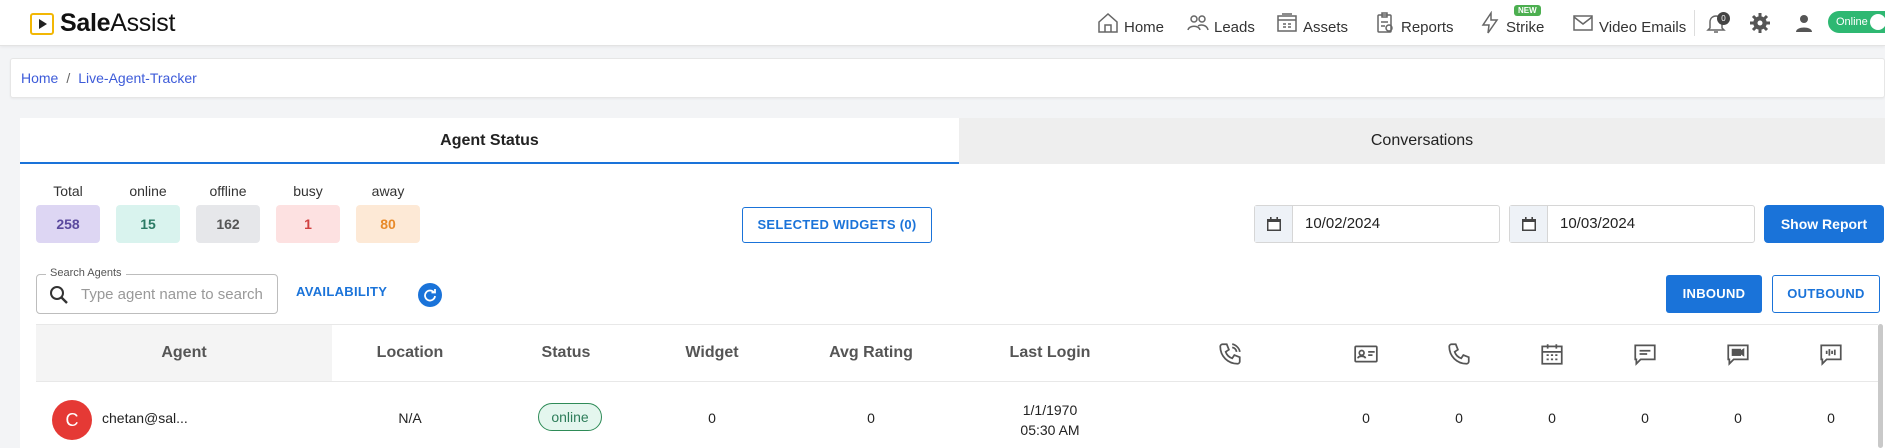  I want to click on chat-icon, so click(1645, 354).